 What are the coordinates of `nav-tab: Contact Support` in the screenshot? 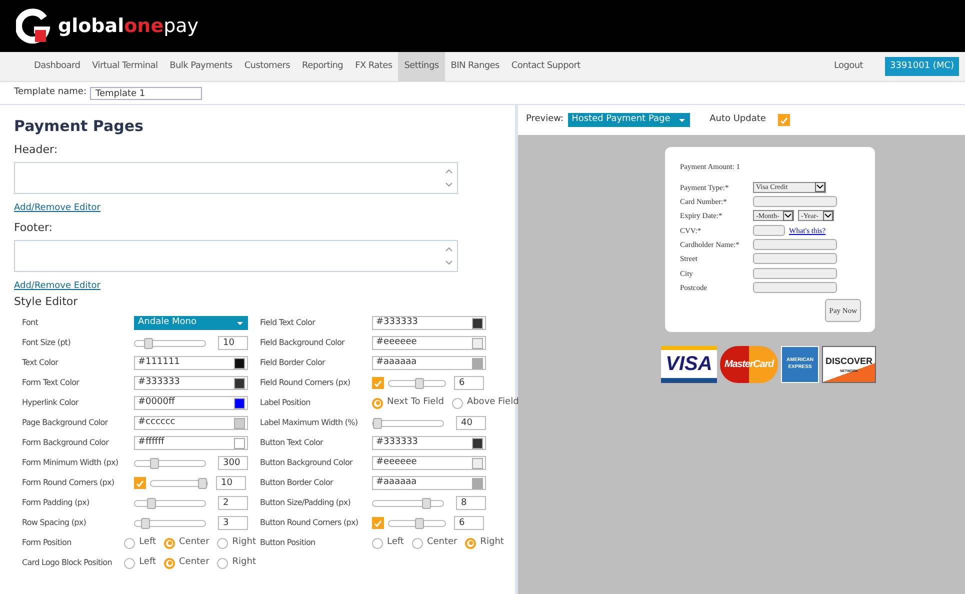 It's located at (545, 66).